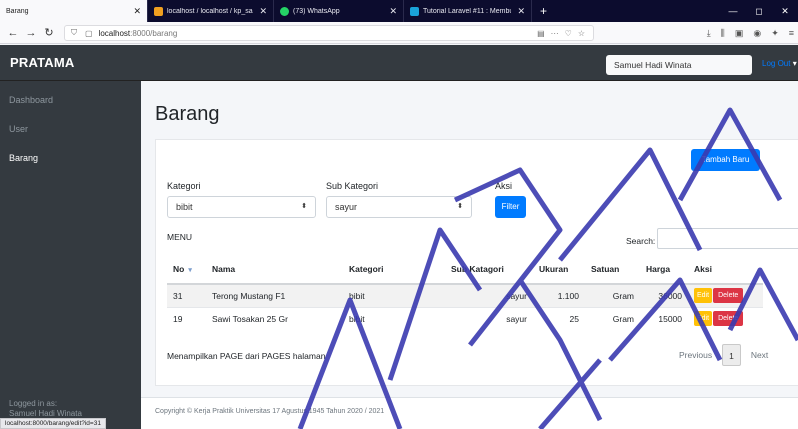  What do you see at coordinates (31, 33) in the screenshot?
I see `forward-icon: →` at bounding box center [31, 33].